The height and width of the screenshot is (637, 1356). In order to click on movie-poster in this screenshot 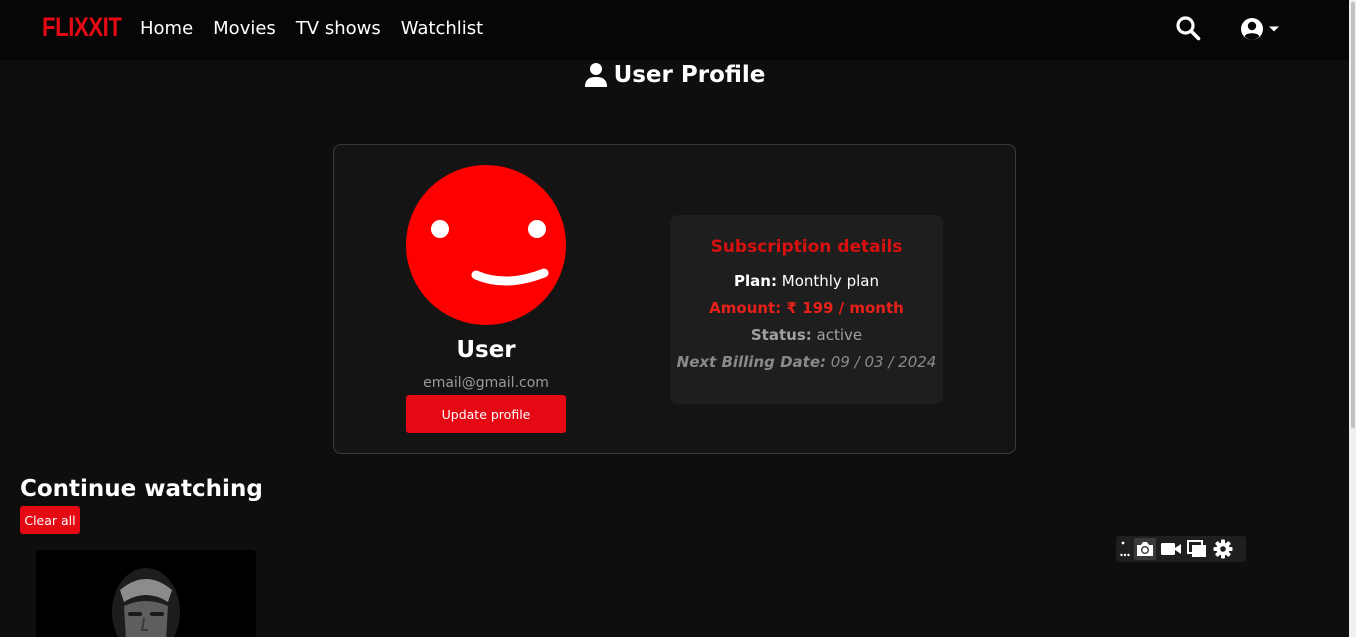, I will do `click(146, 593)`.